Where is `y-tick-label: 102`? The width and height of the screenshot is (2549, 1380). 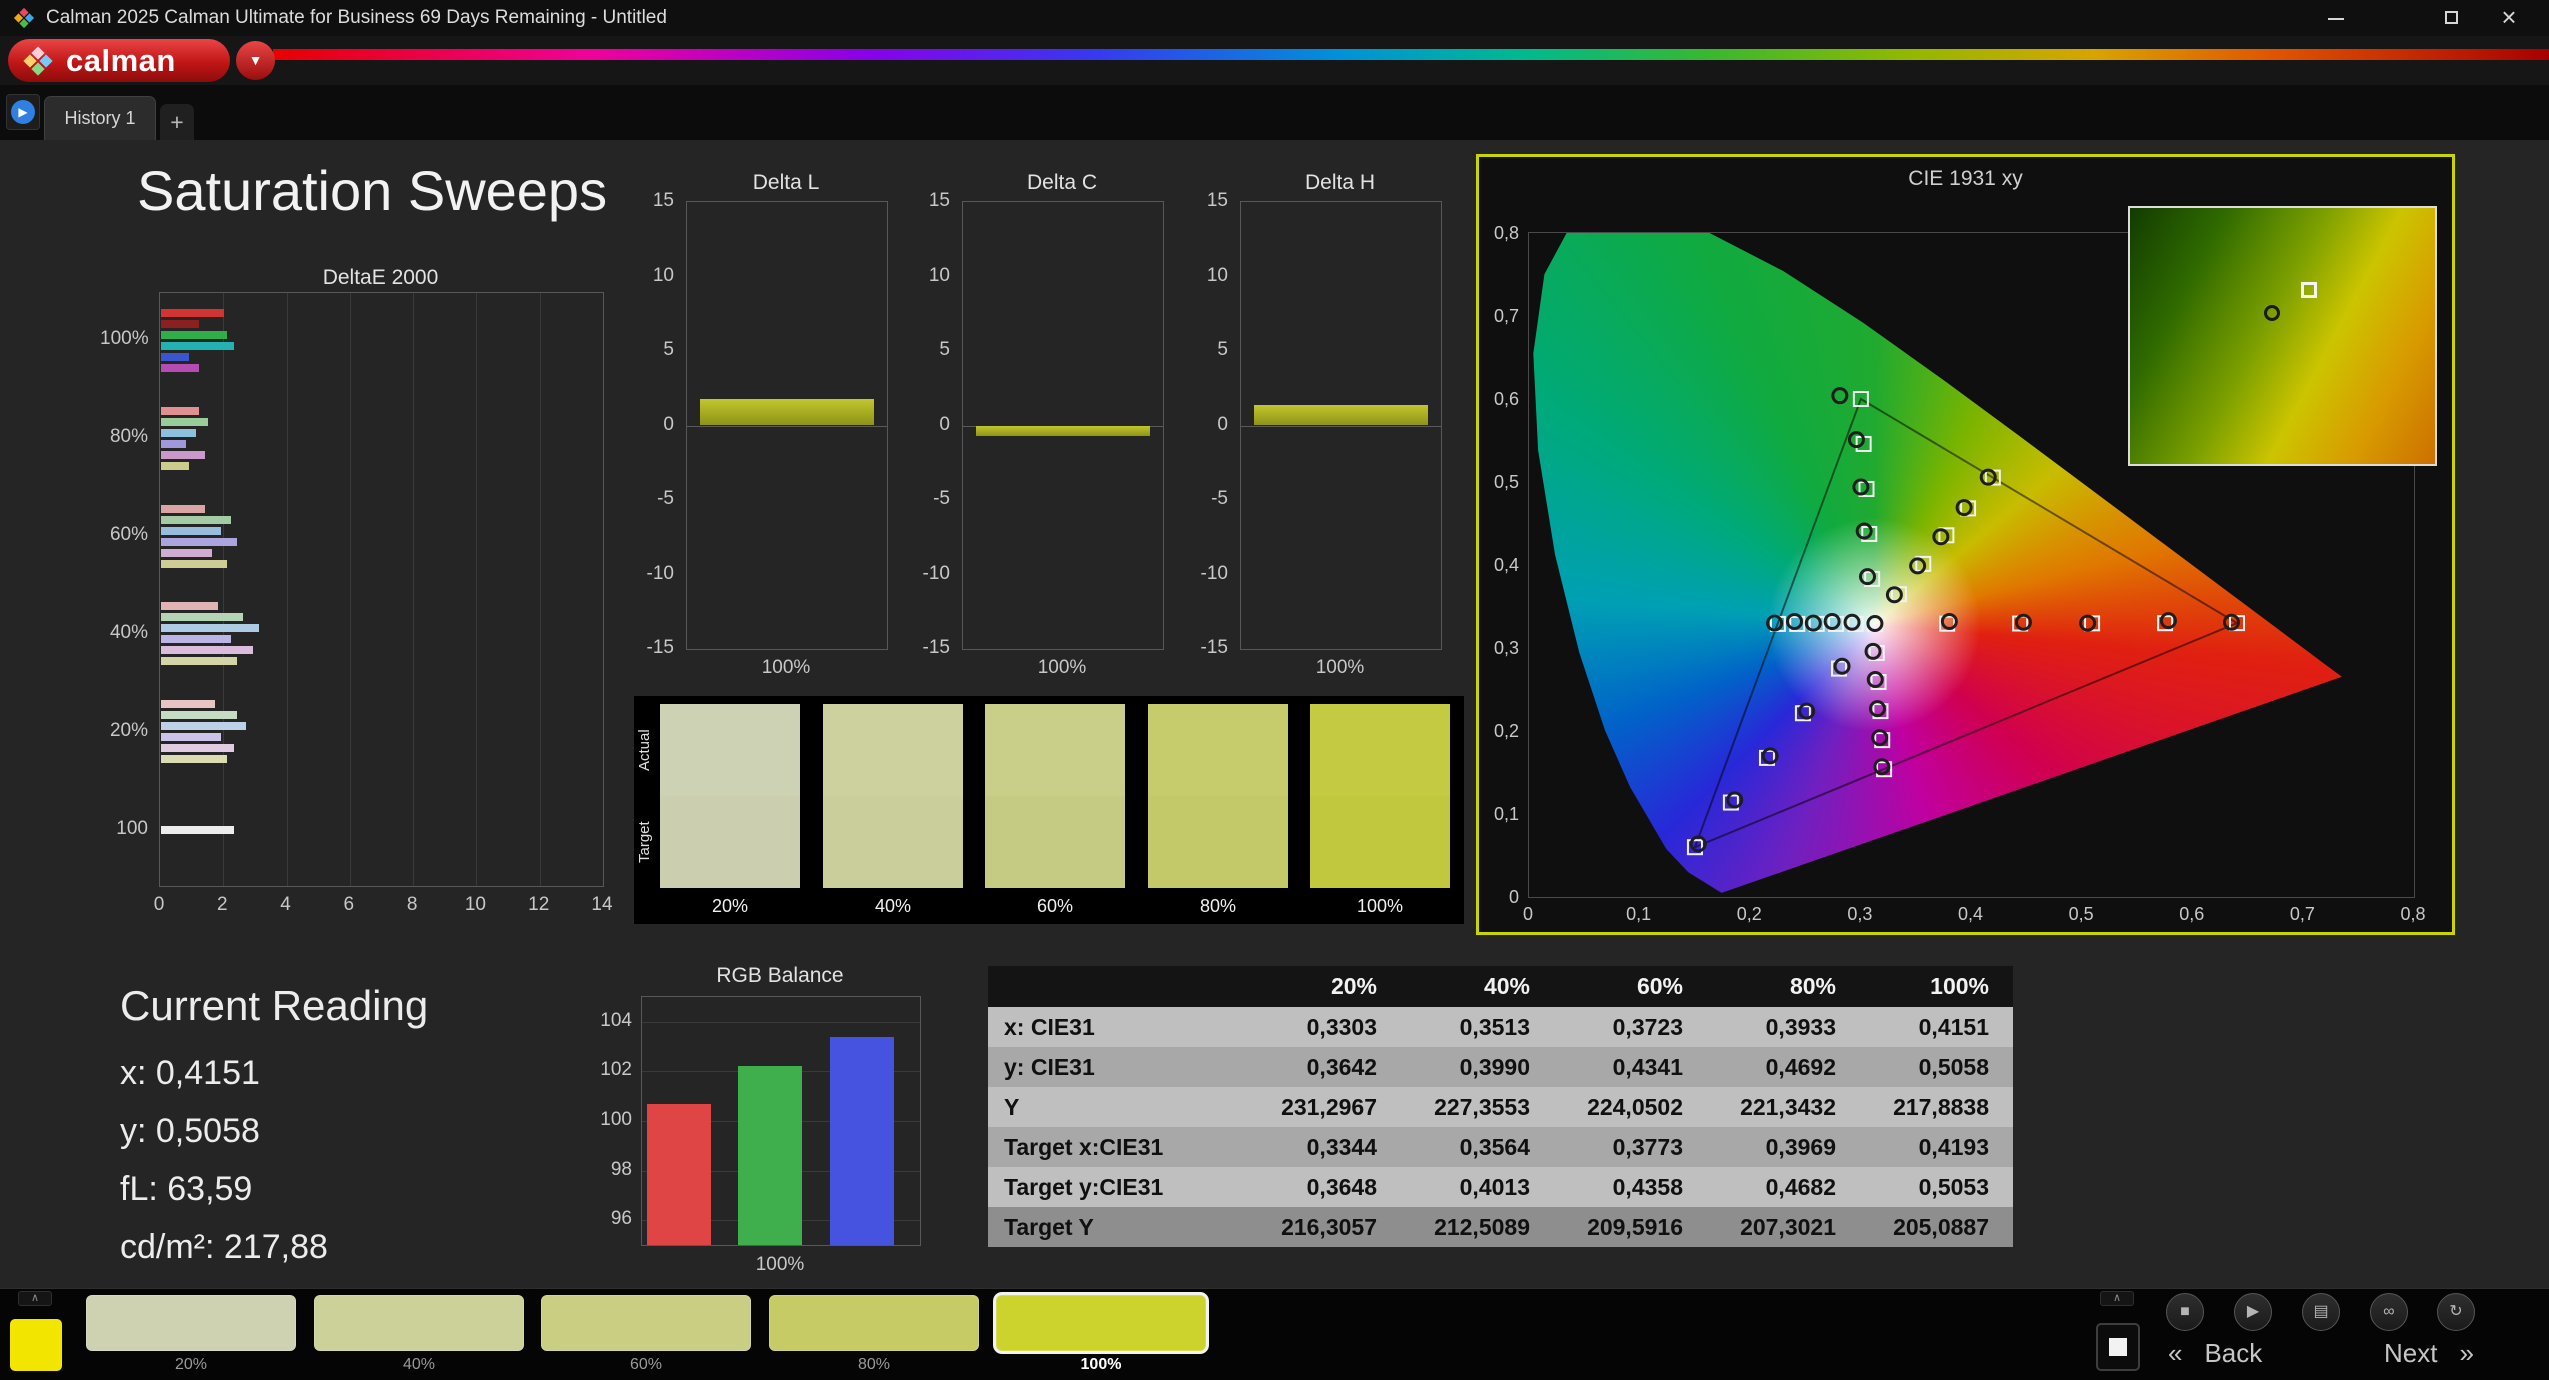
y-tick-label: 102 is located at coordinates (616, 1070).